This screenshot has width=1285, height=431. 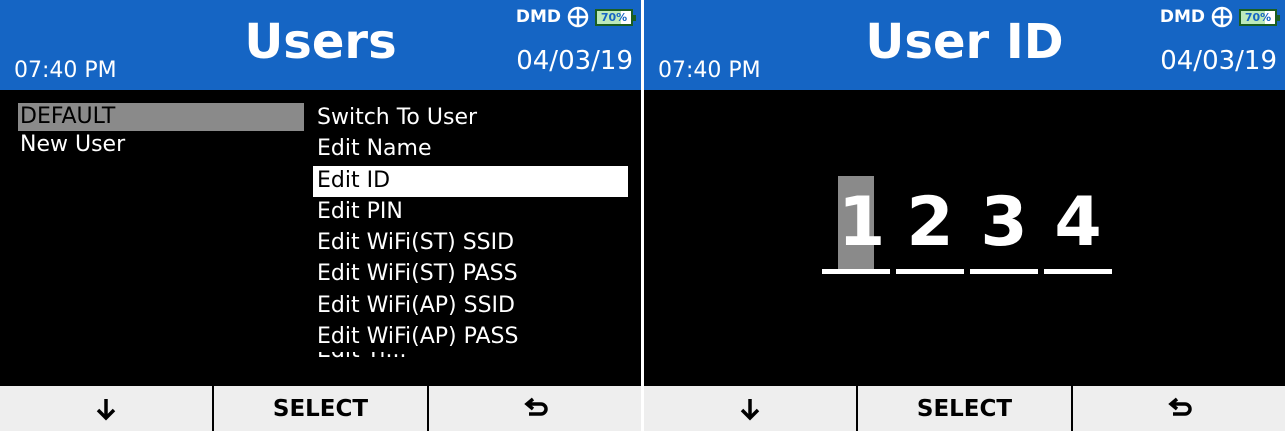 I want to click on id-digit-4: 4, so click(x=1078, y=225).